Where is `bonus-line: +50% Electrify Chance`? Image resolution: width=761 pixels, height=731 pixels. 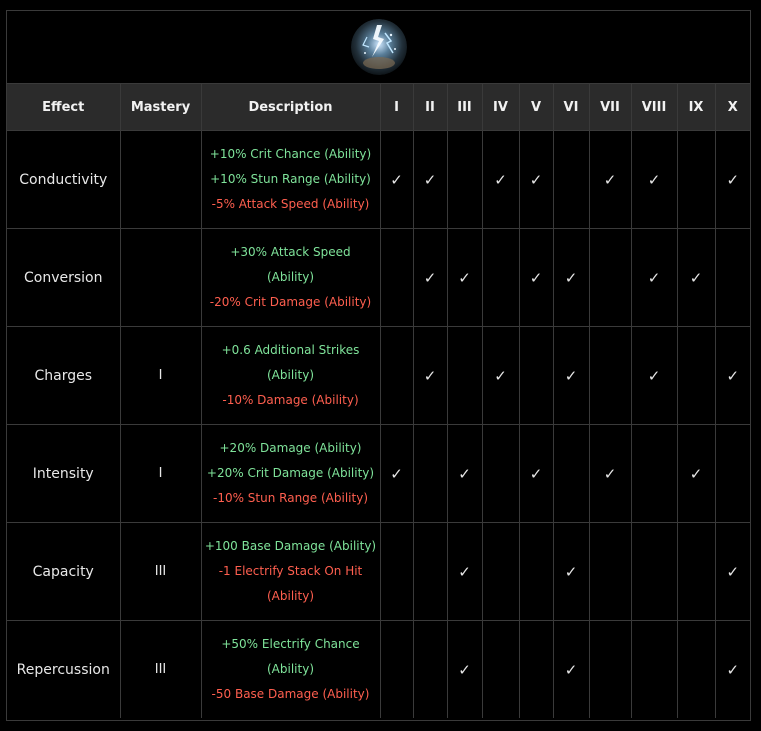 bonus-line: +50% Electrify Chance is located at coordinates (290, 644).